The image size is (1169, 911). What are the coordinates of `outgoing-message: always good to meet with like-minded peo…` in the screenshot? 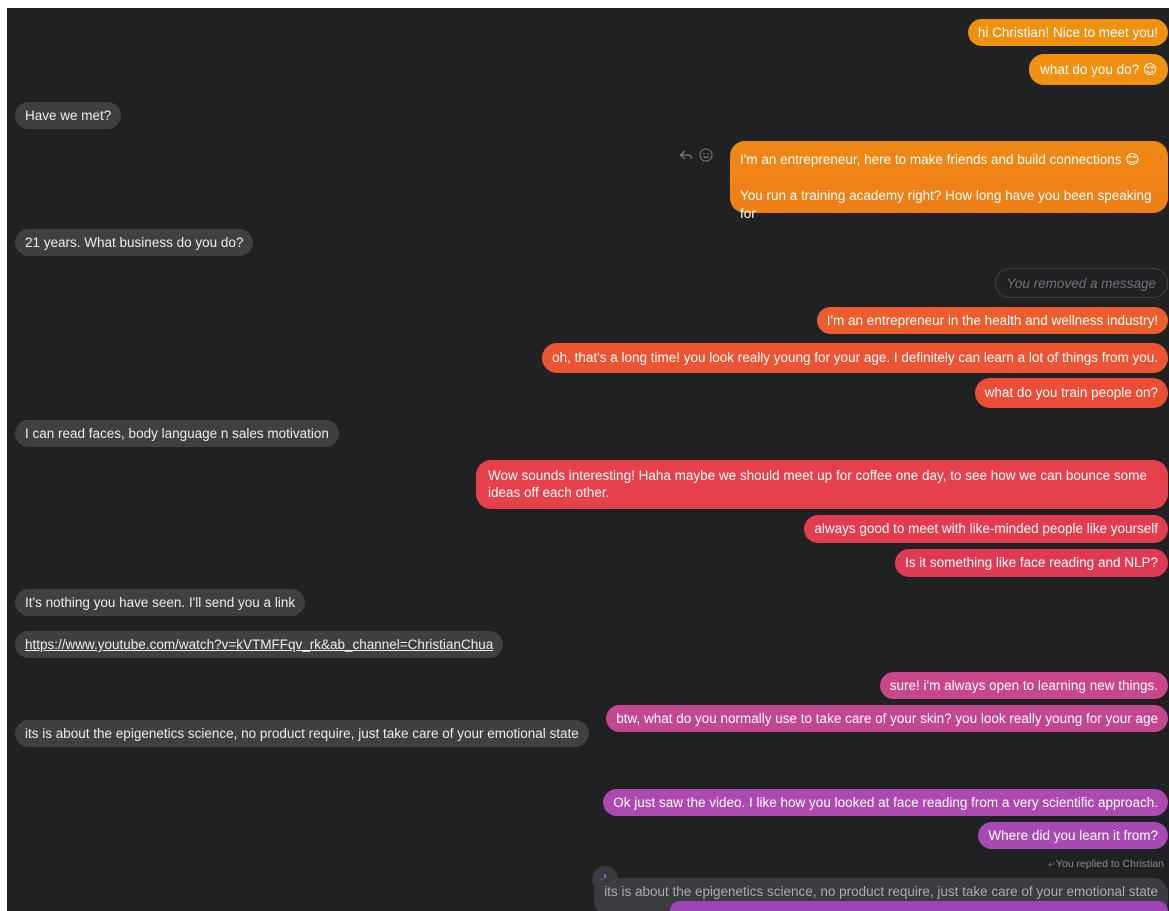 It's located at (986, 529).